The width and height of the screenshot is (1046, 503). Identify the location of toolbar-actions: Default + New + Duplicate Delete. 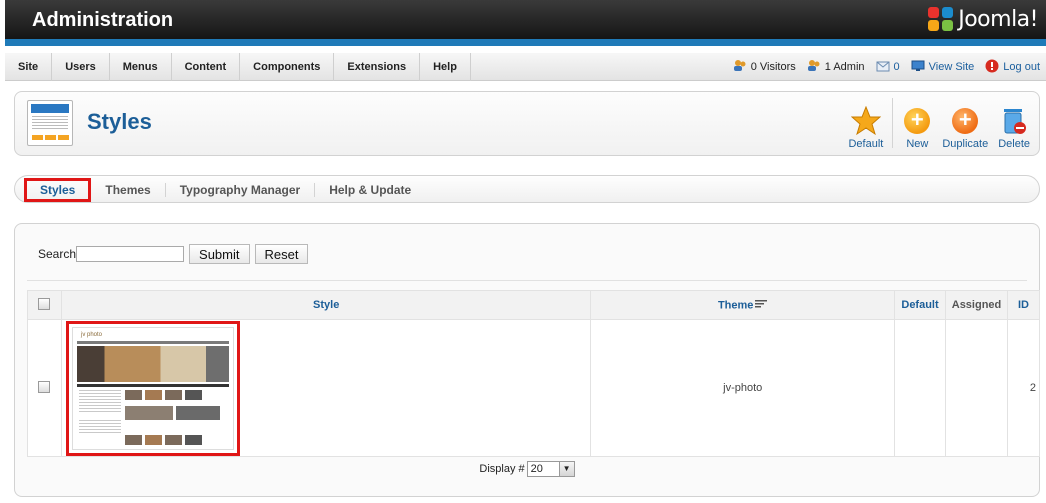
(939, 124).